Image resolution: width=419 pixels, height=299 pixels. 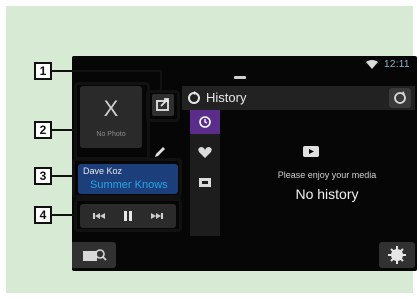 I want to click on refresh-button, so click(x=400, y=98).